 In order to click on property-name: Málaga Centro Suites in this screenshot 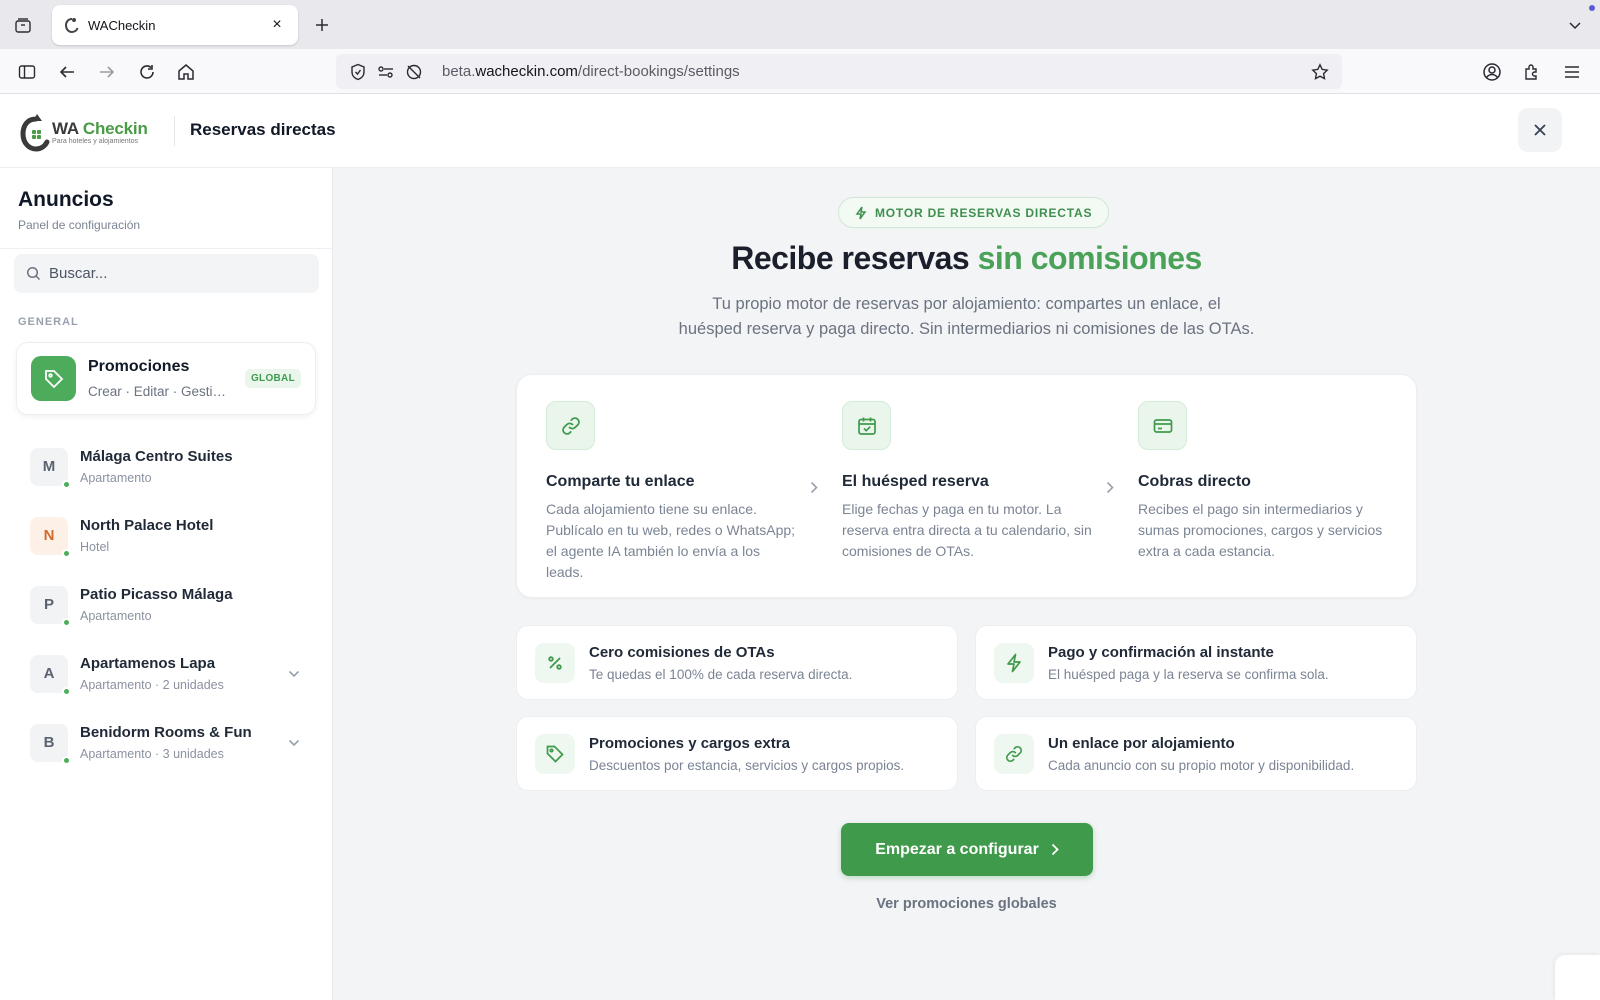, I will do `click(156, 456)`.